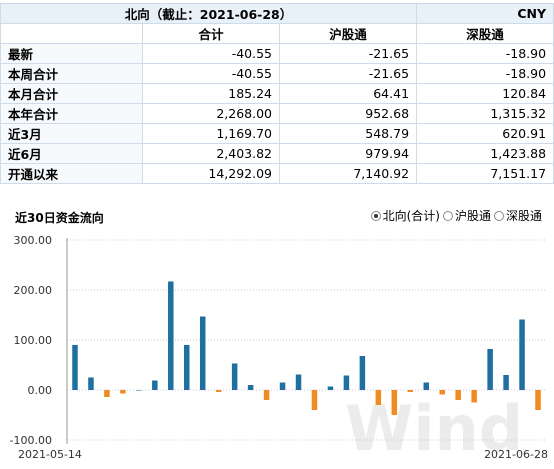 The height and width of the screenshot is (469, 554). Describe the element at coordinates (523, 216) in the screenshot. I see `radio-label: 深股通` at that location.